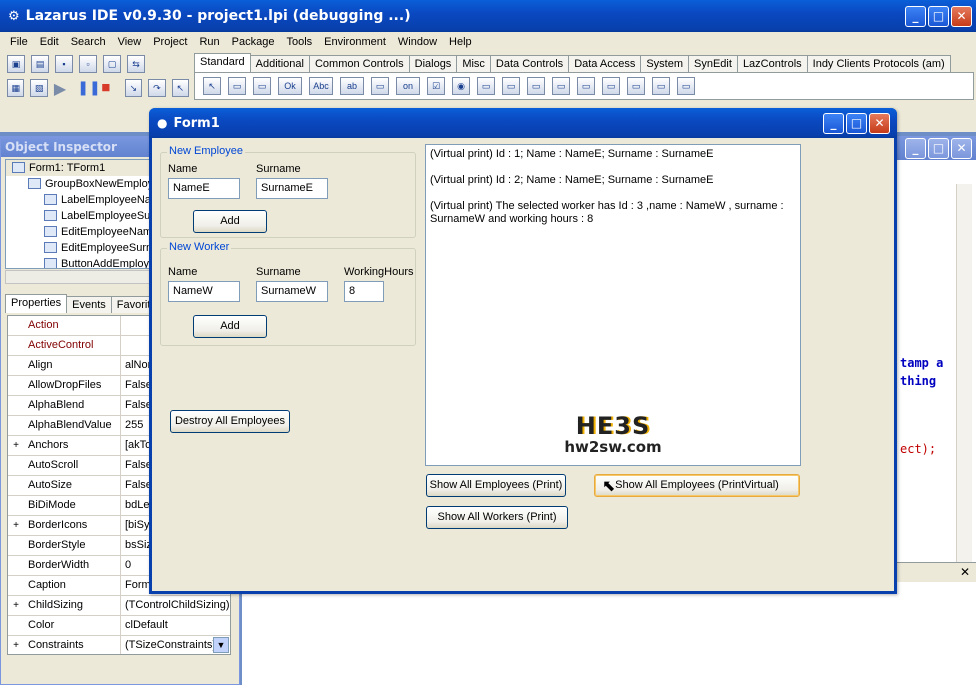  I want to click on inspector-tab-properties: Properties, so click(36, 303).